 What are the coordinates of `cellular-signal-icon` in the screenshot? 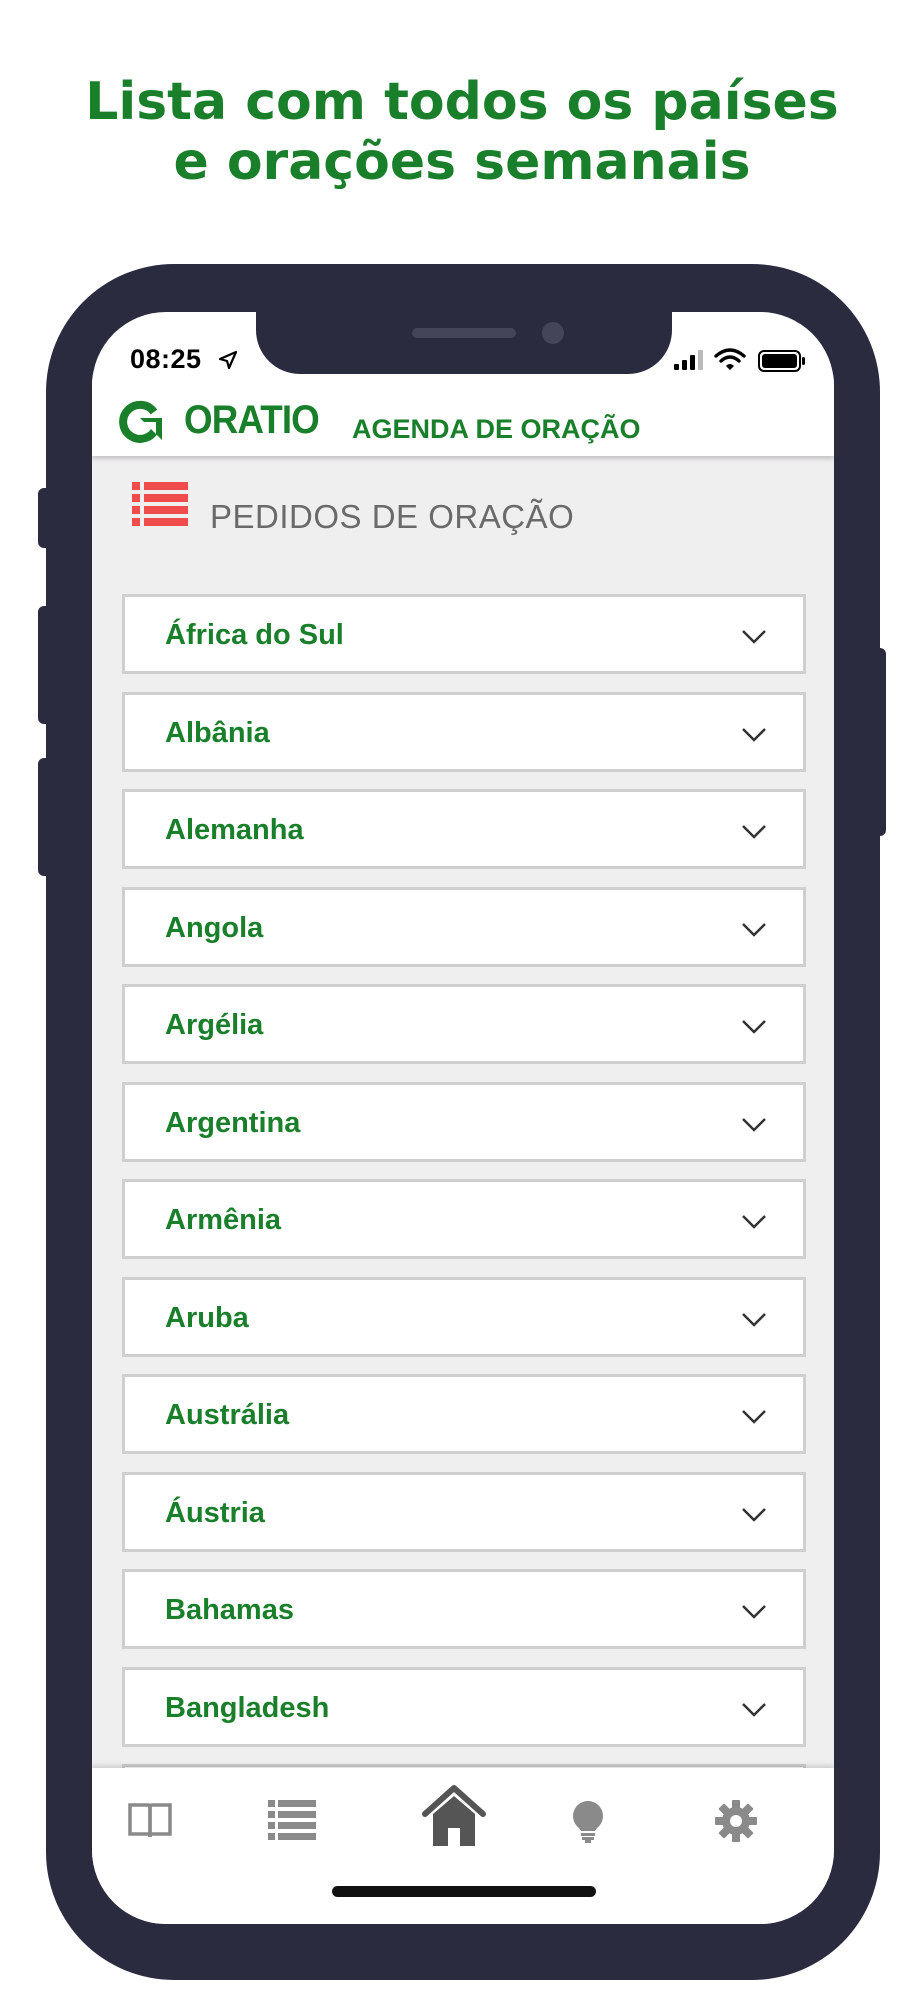 It's located at (688, 360).